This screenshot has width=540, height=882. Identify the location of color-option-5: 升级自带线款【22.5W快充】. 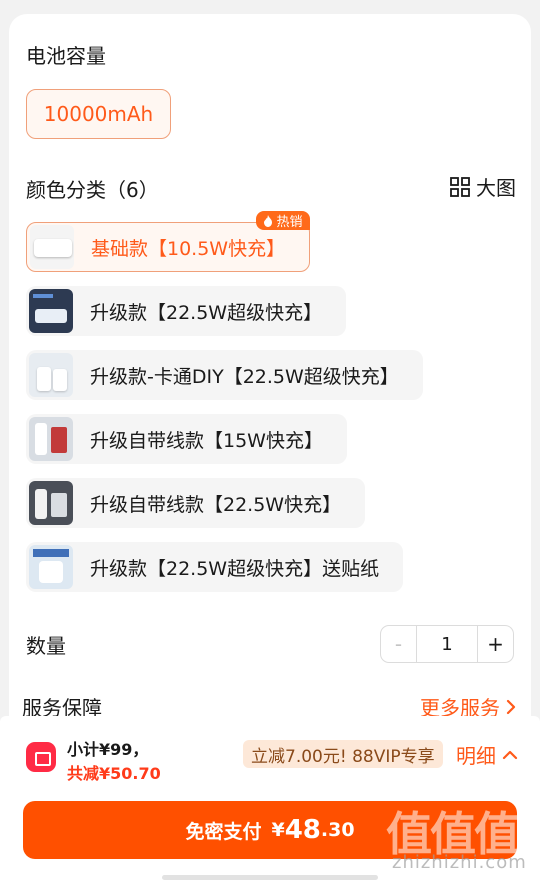
(196, 503).